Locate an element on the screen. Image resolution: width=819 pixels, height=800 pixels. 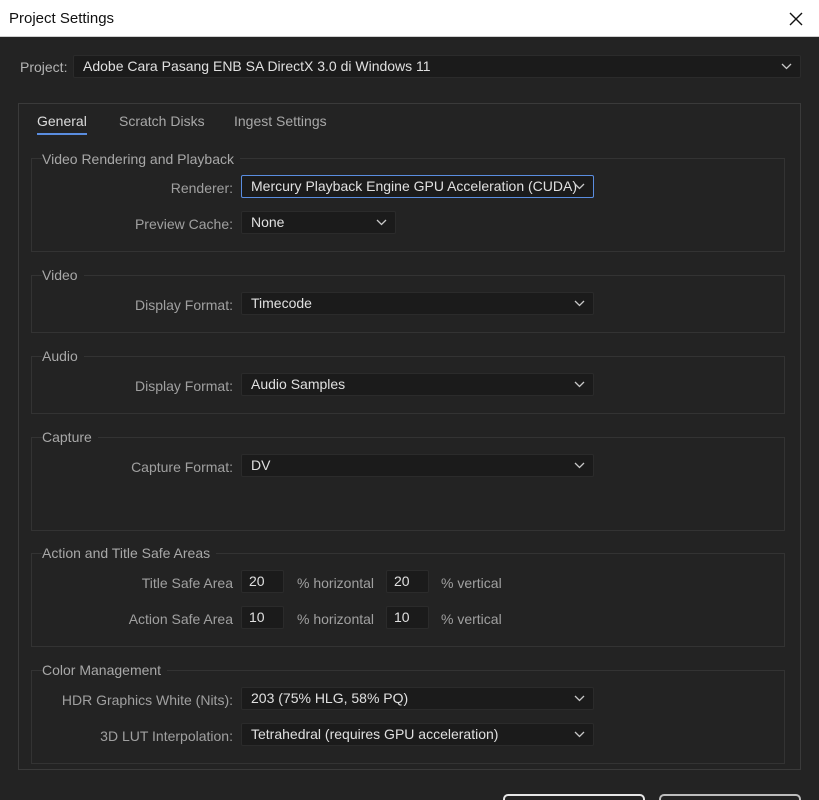
action-safe-horizontal-input: 10 is located at coordinates (262, 617).